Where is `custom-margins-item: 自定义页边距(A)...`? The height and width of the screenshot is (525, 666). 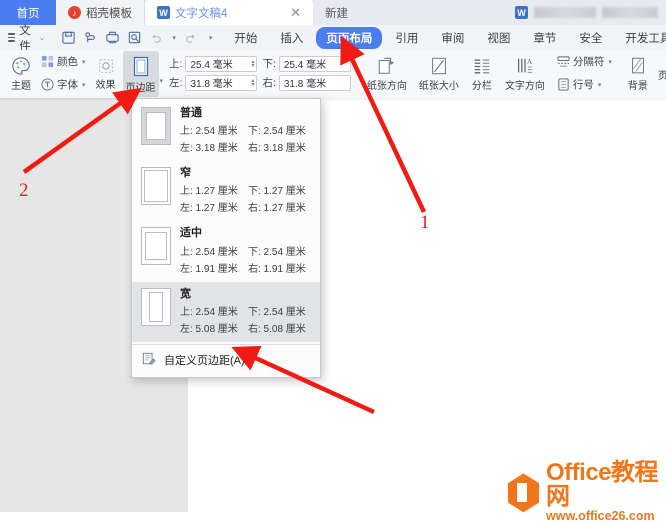 custom-margins-item: 自定义页边距(A)... is located at coordinates (226, 361).